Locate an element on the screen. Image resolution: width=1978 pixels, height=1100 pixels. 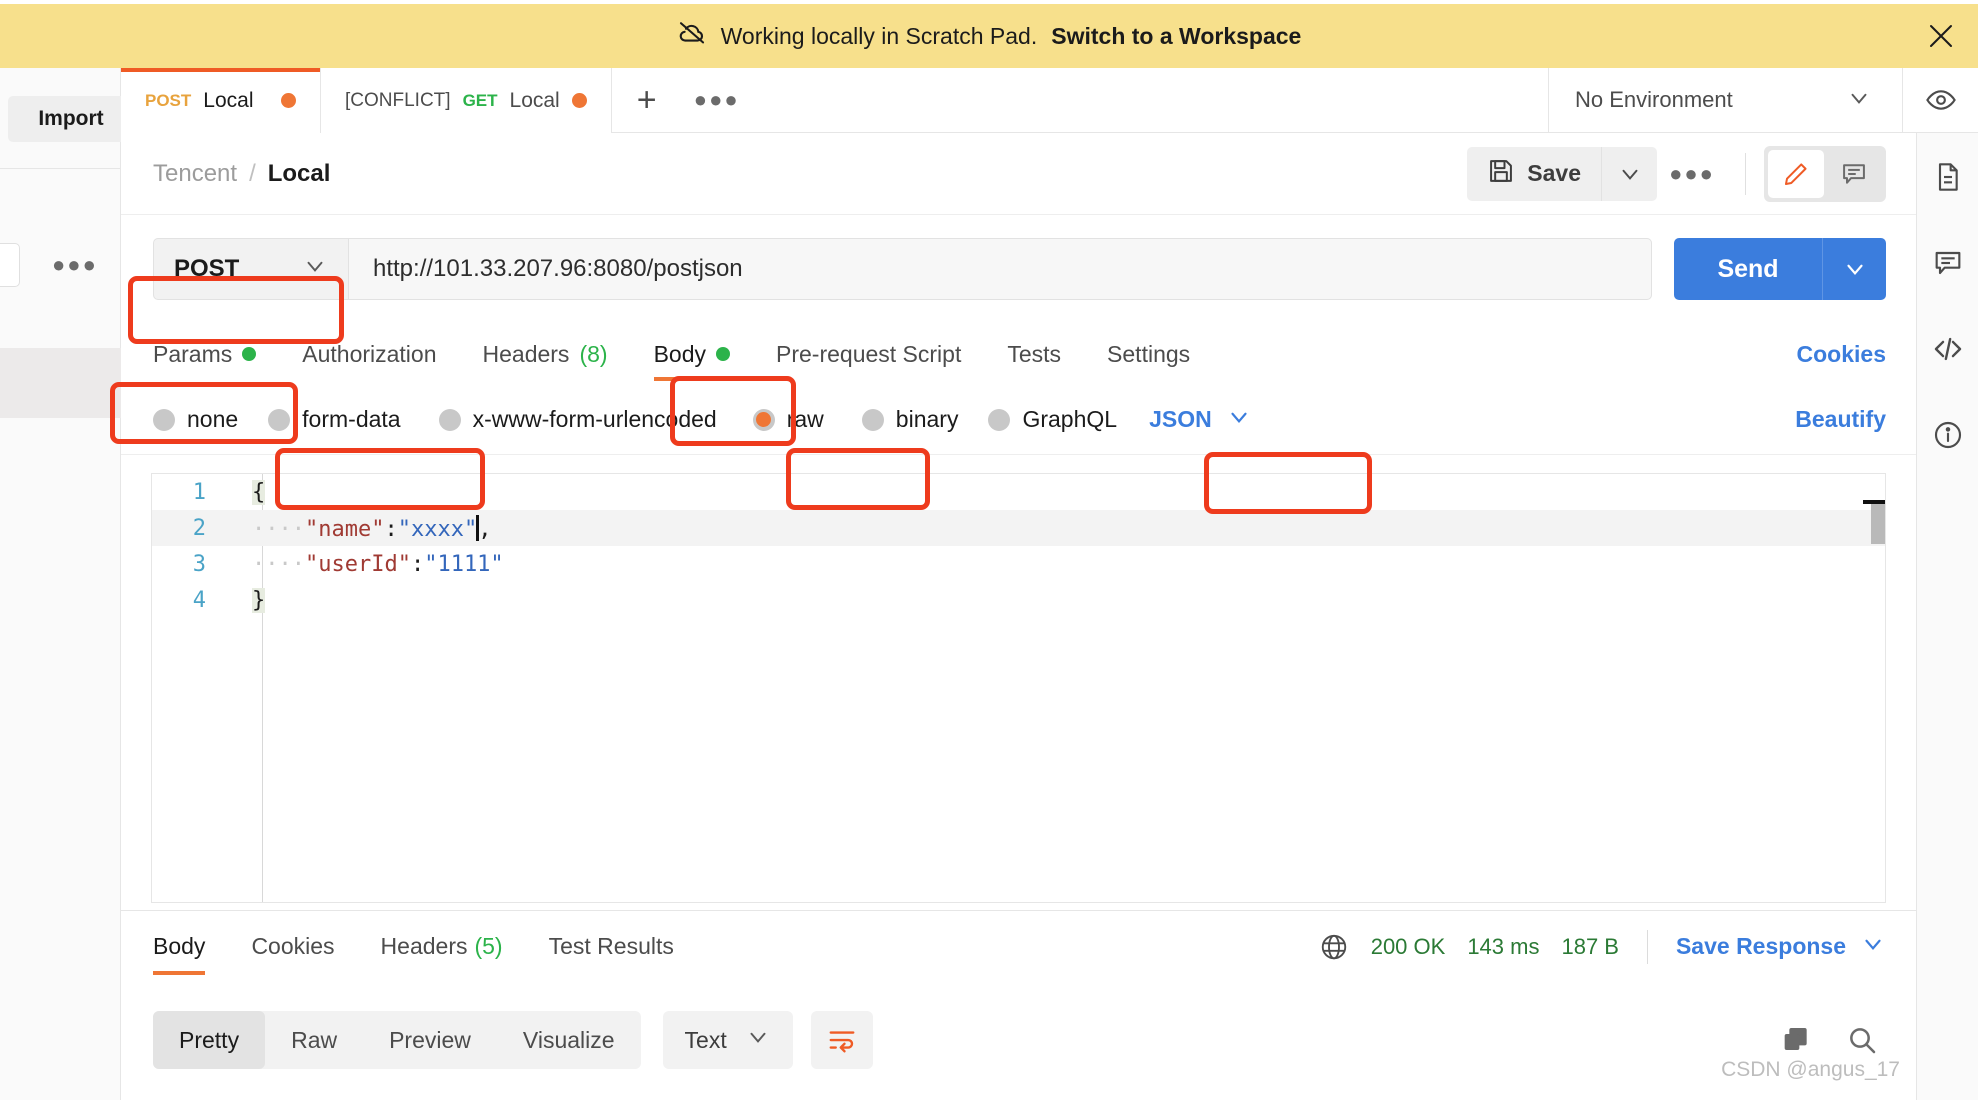
response-format-value: Text is located at coordinates (705, 1039).